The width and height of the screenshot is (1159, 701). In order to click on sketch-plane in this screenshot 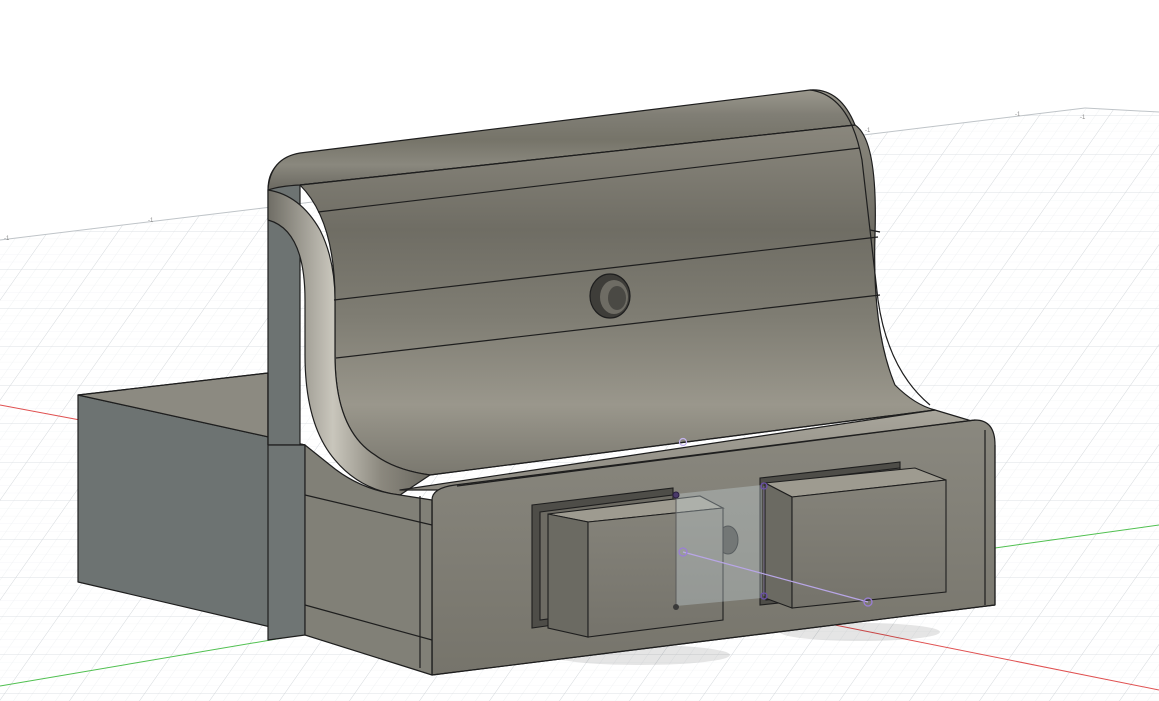, I will do `click(719, 545)`.